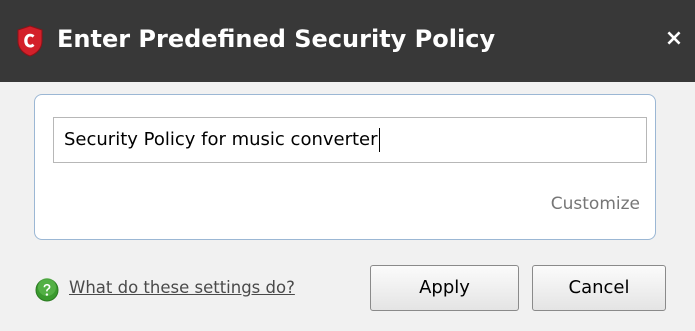  I want to click on policy-name-value: Security Policy for music converter, so click(221, 139).